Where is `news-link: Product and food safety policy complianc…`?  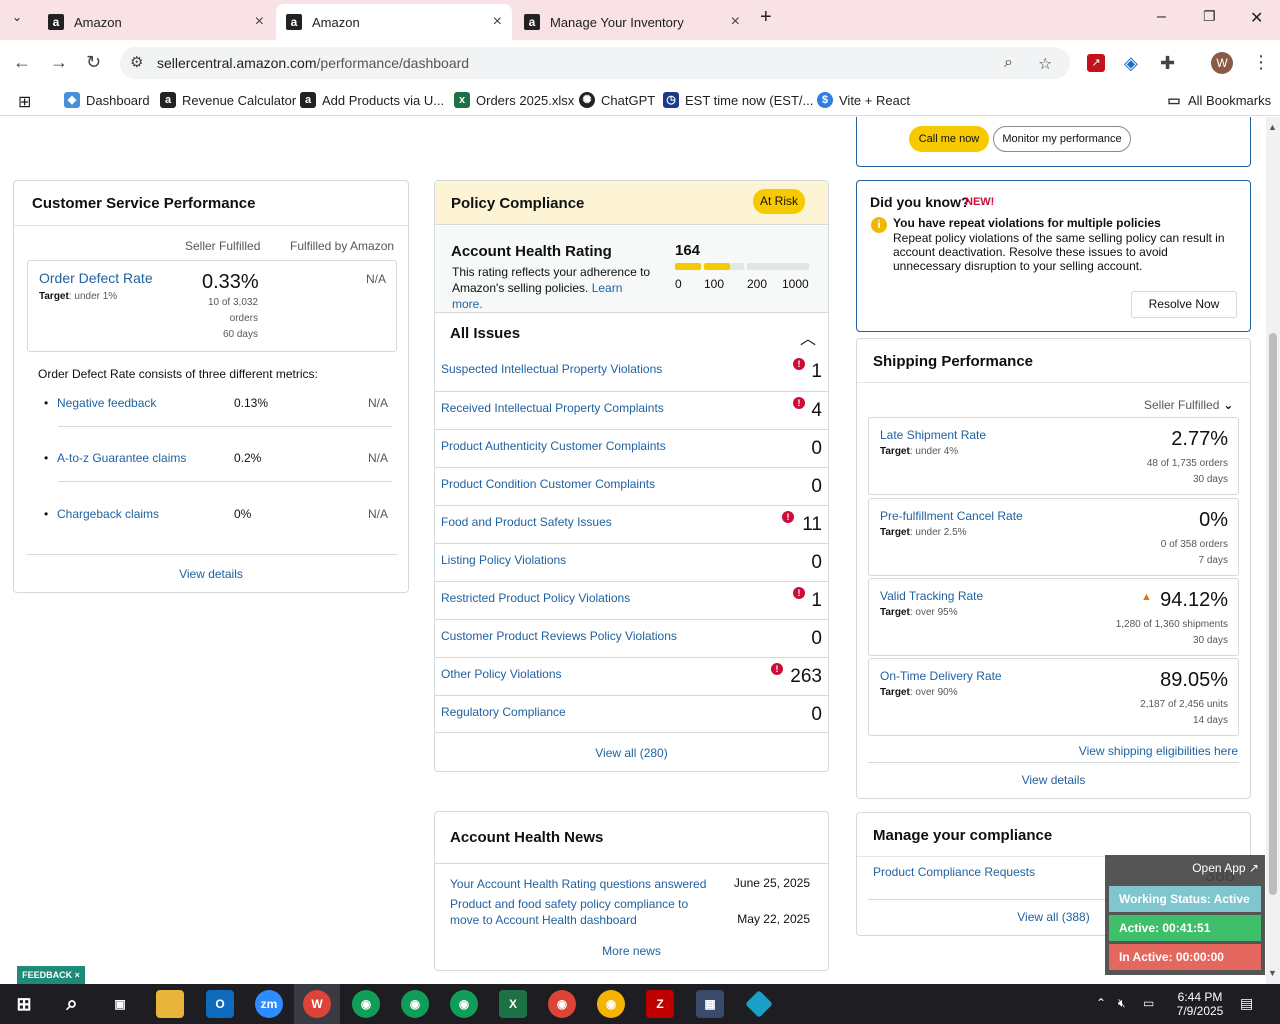 news-link: Product and food safety policy complianc… is located at coordinates (570, 912).